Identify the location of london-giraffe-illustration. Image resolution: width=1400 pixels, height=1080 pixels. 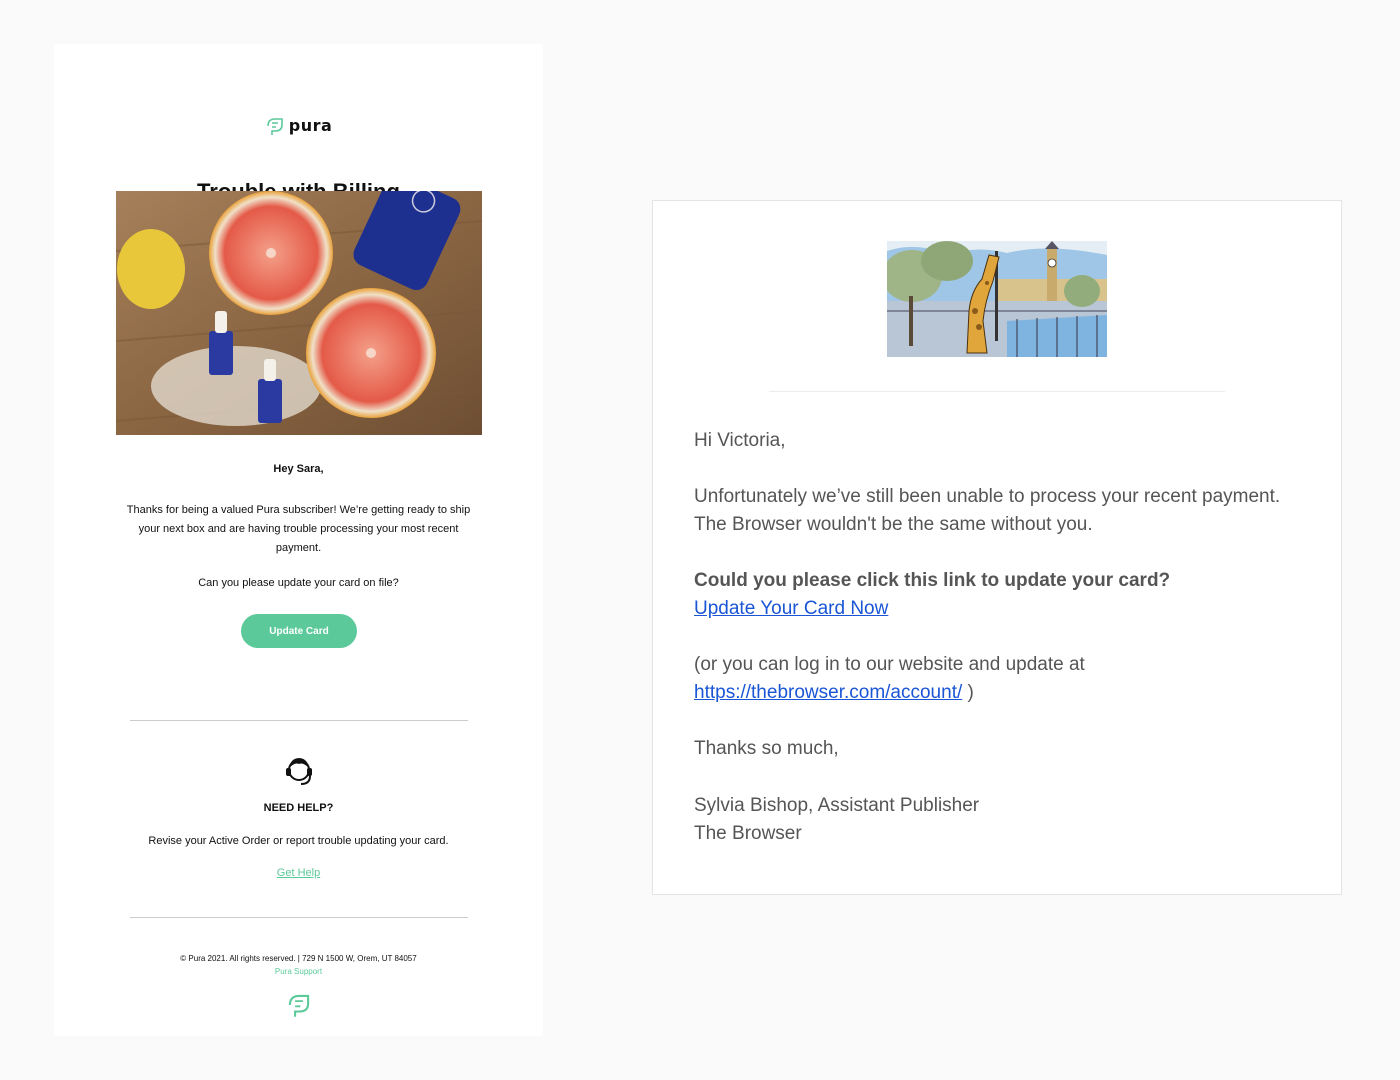
(997, 299).